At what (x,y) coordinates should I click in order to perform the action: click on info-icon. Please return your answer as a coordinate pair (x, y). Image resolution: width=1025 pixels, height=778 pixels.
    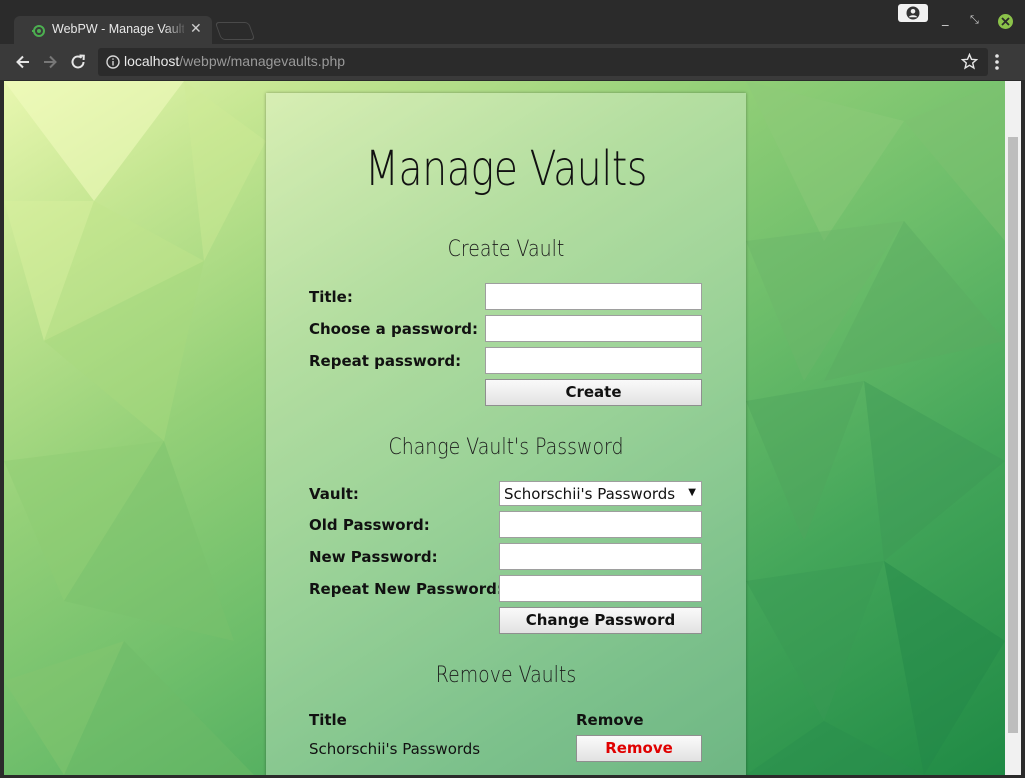
    Looking at the image, I should click on (113, 62).